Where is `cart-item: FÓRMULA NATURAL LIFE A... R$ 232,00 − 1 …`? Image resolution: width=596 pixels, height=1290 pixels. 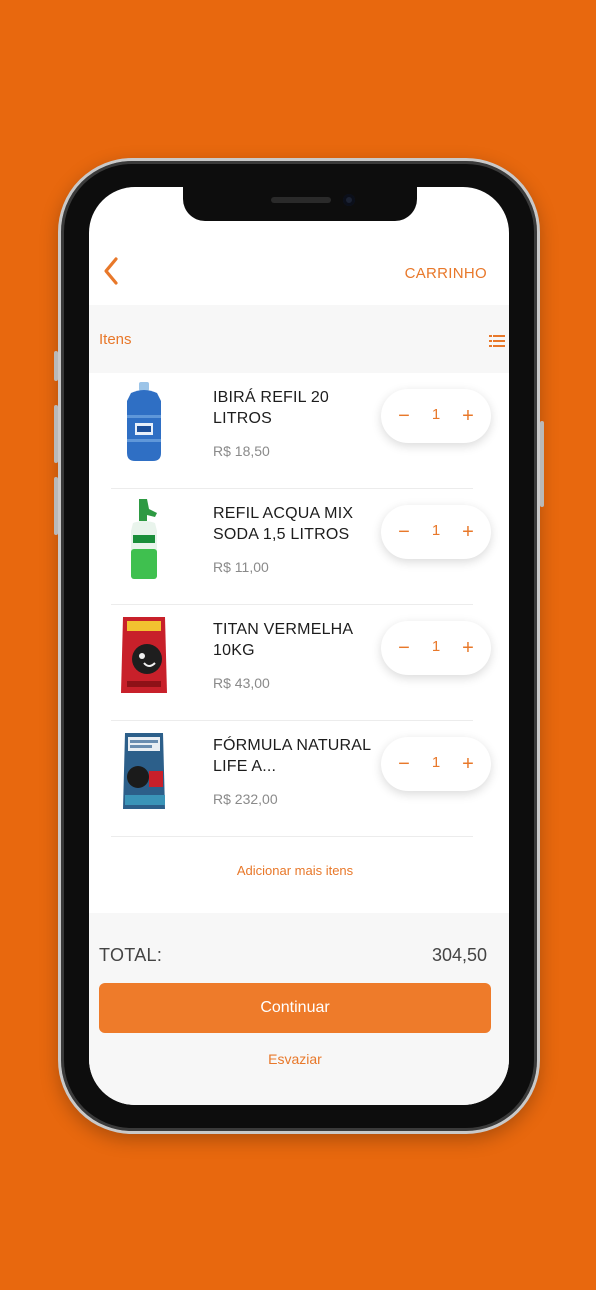
cart-item: FÓRMULA NATURAL LIFE A... R$ 232,00 − 1 … is located at coordinates (299, 779).